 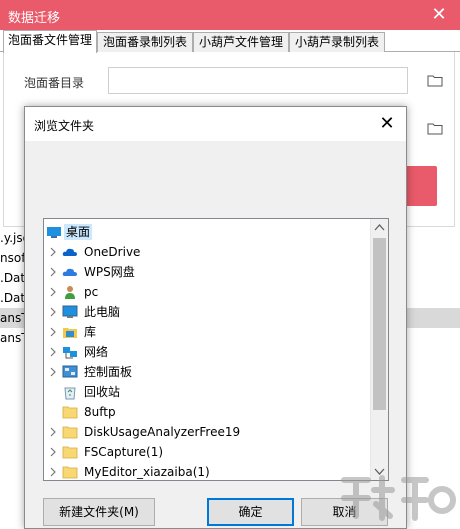 I want to click on tab-paomianfan-files: 泡面番文件管理, so click(x=50, y=41).